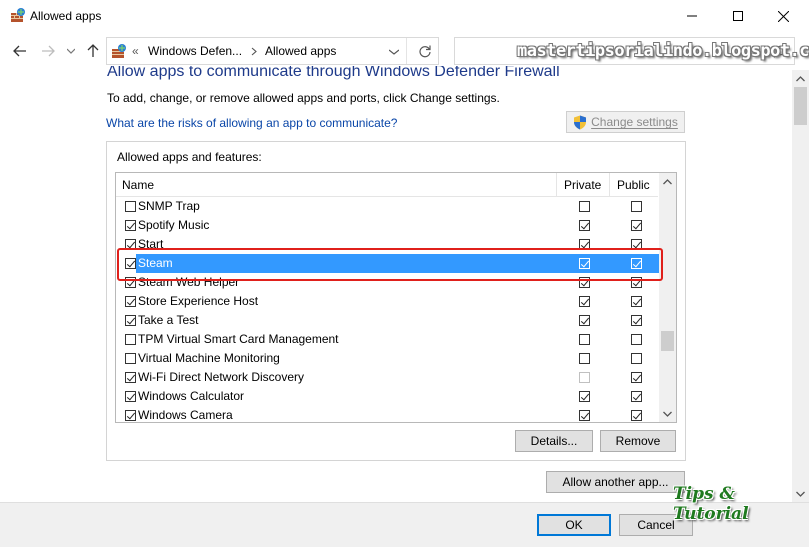 This screenshot has width=809, height=547. I want to click on breadcrumb-item: Allowed apps, so click(300, 51).